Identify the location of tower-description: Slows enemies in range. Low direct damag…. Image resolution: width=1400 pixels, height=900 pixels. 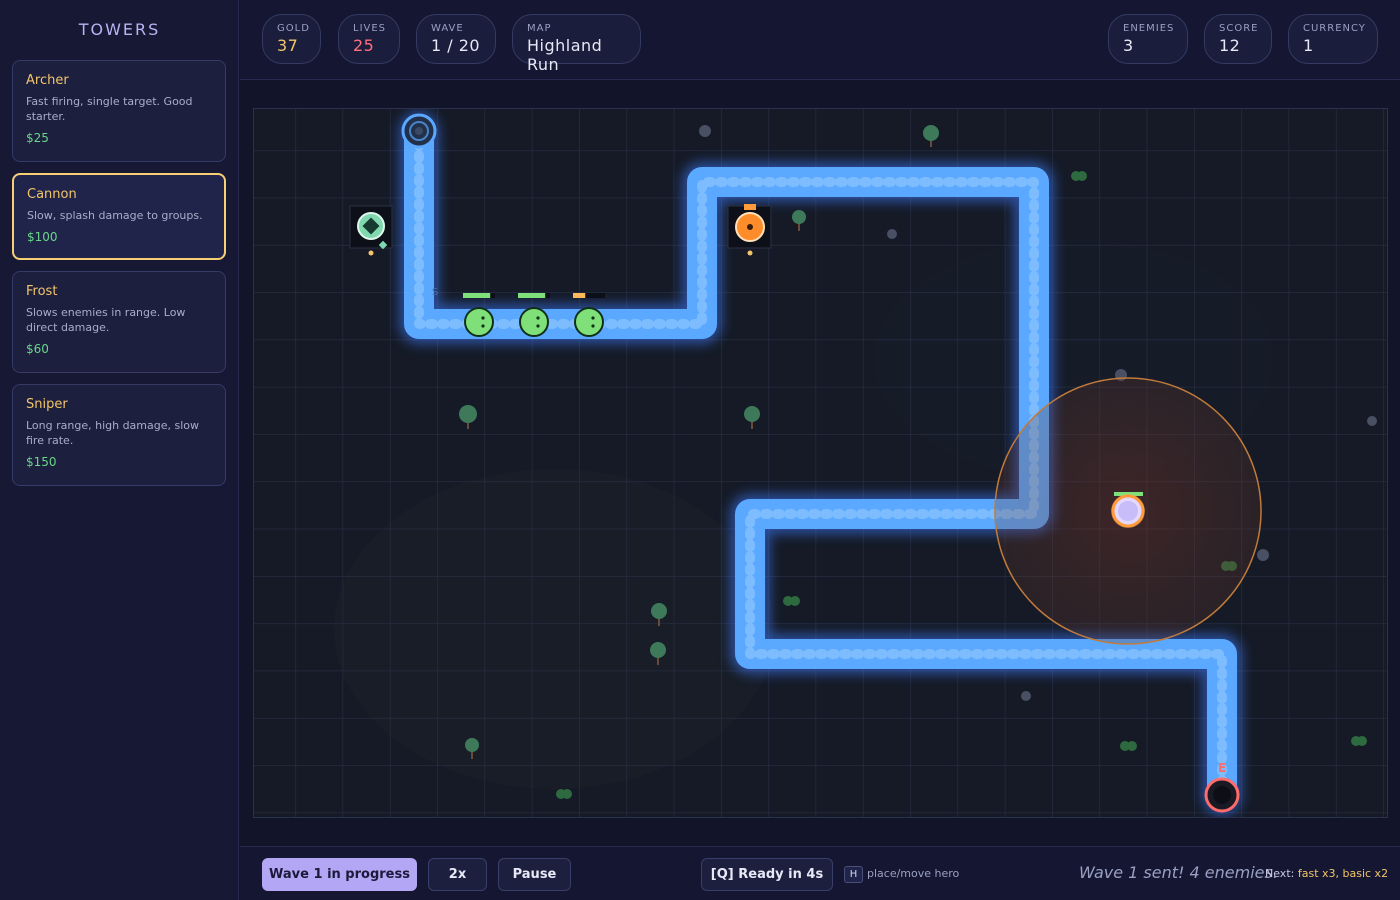
(106, 320).